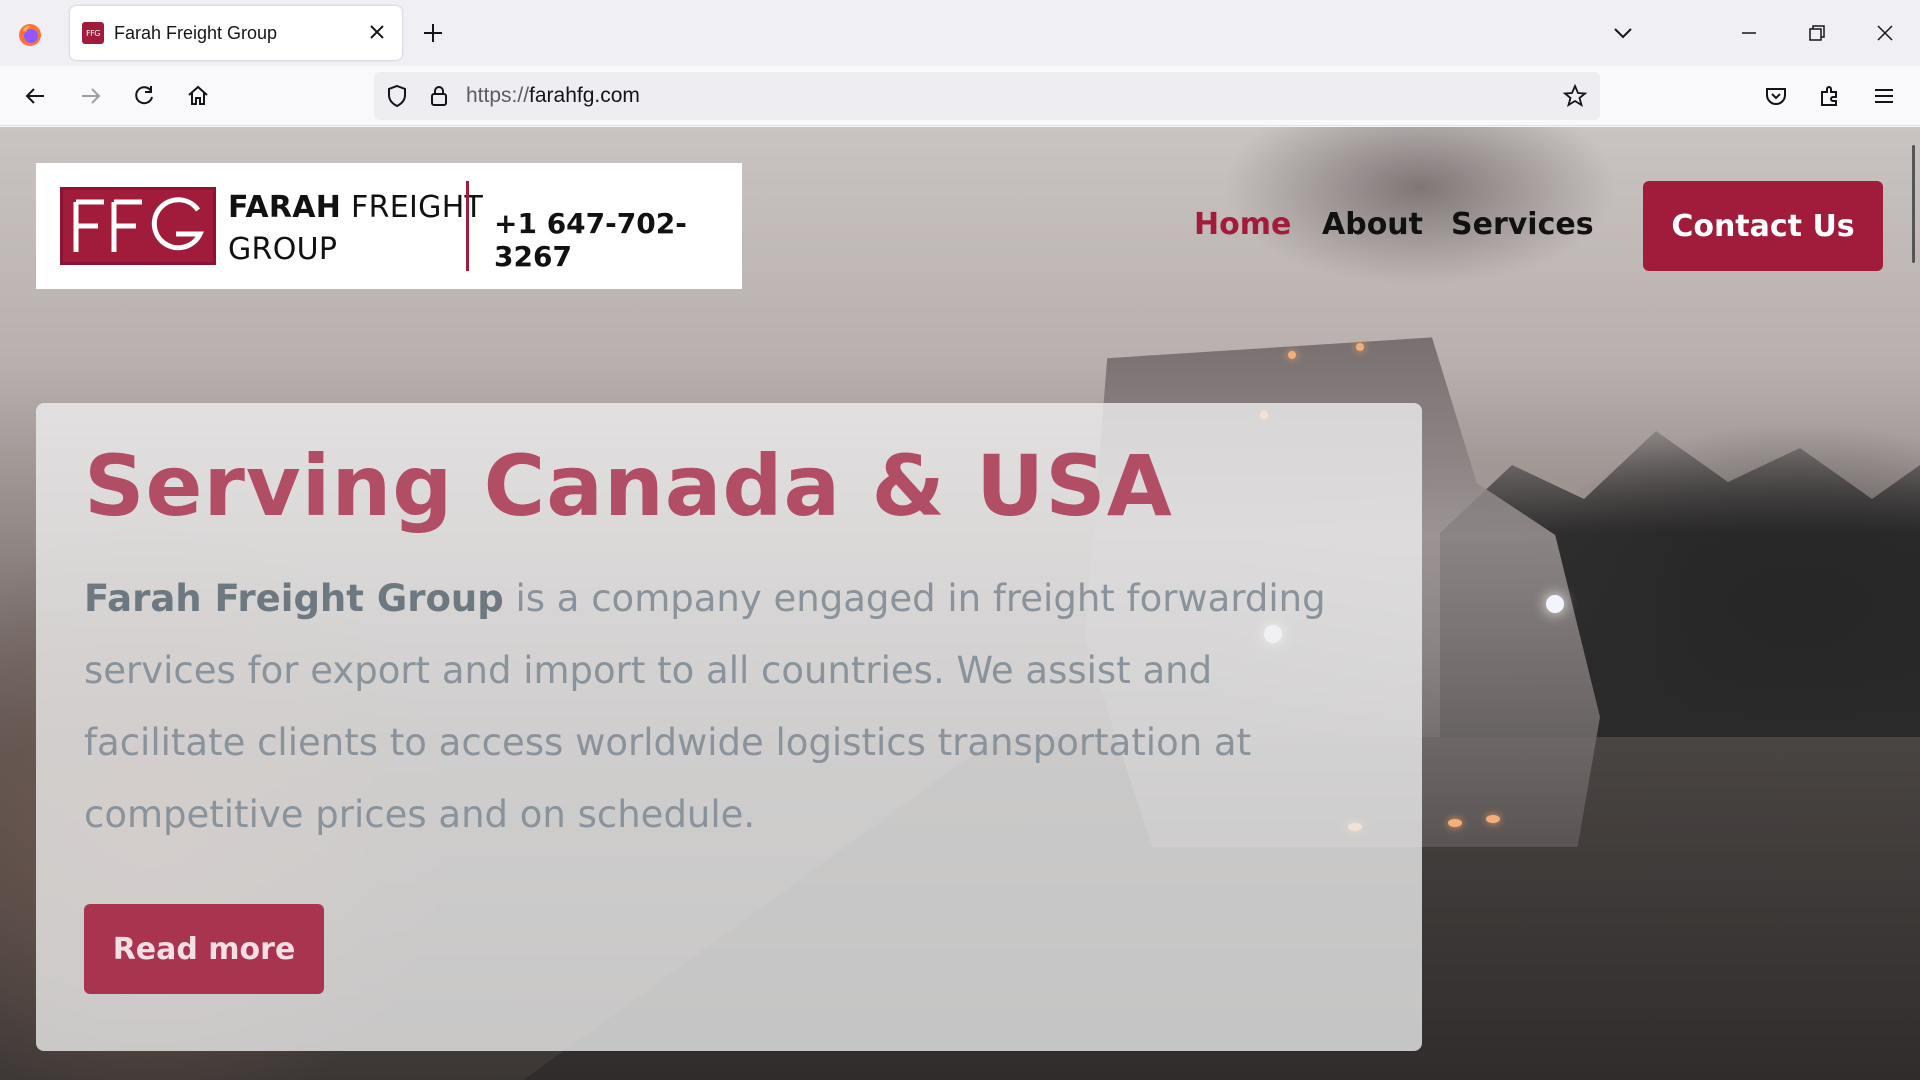 Image resolution: width=1920 pixels, height=1080 pixels. I want to click on minimize-icon, so click(1749, 33).